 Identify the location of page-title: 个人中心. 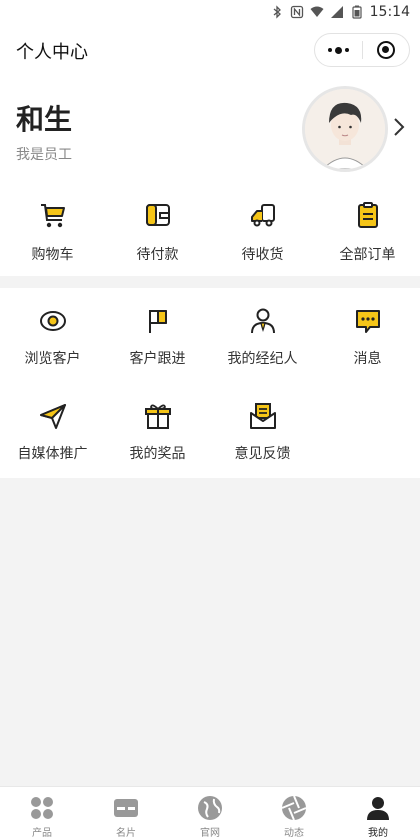
(52, 52).